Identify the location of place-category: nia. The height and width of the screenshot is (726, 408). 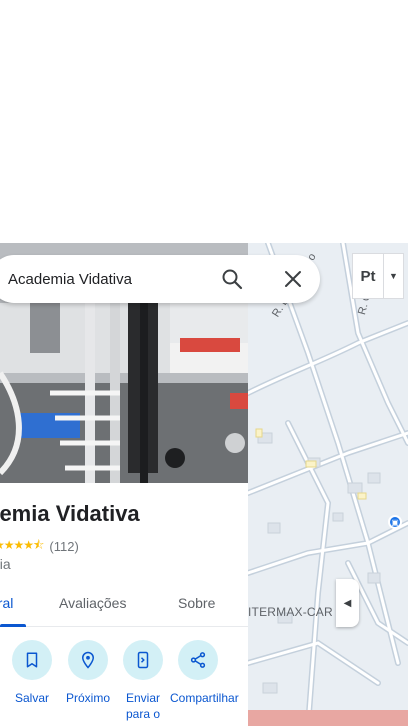
(5, 564).